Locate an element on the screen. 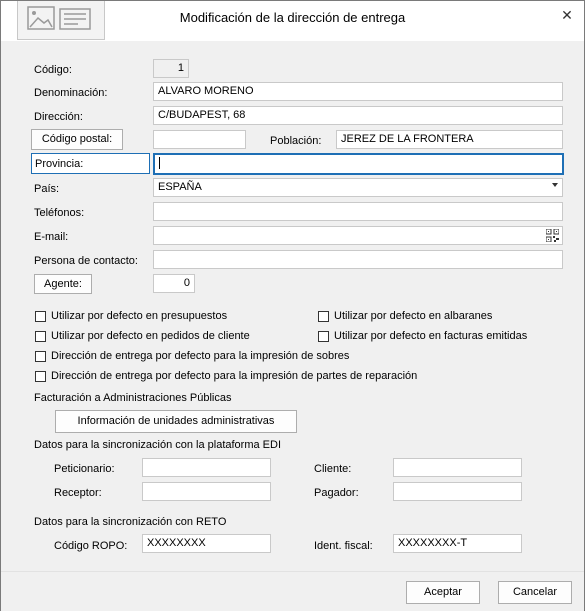  albaranes-label: Utilizar por defecto en albaranes is located at coordinates (413, 316).